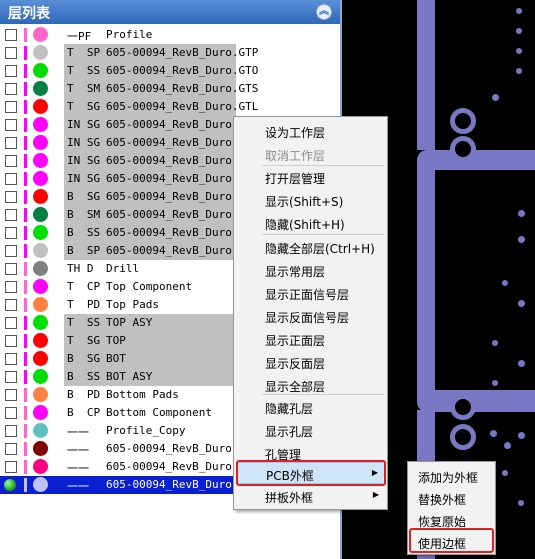 This screenshot has height=559, width=535. I want to click on context-menu-item: 显示(Shift+S), so click(310, 200).